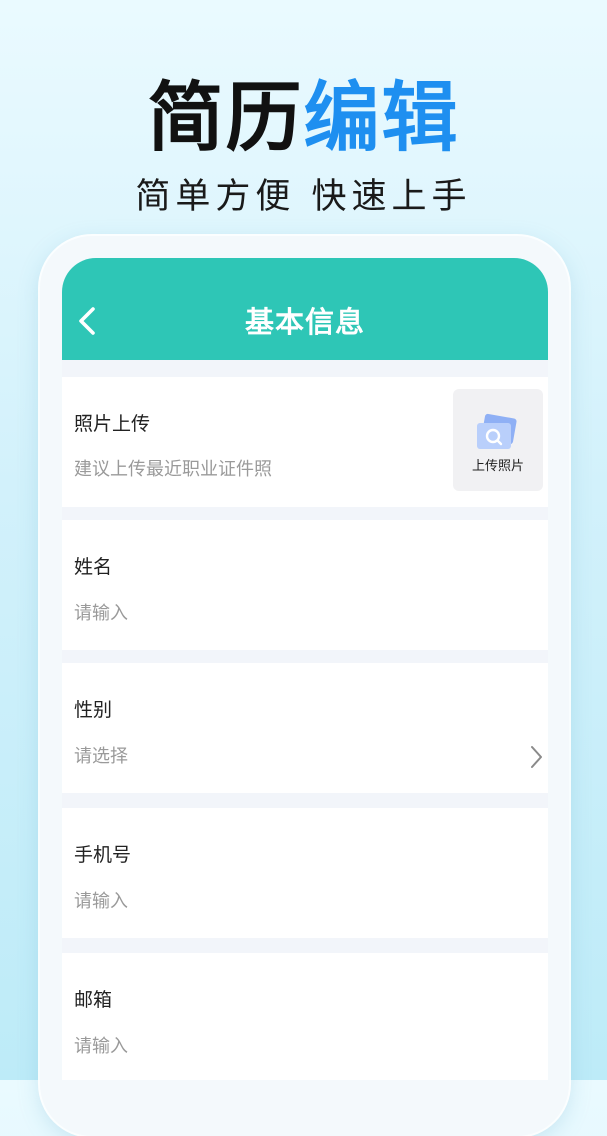  I want to click on promo-title: 简历编辑, so click(303, 118).